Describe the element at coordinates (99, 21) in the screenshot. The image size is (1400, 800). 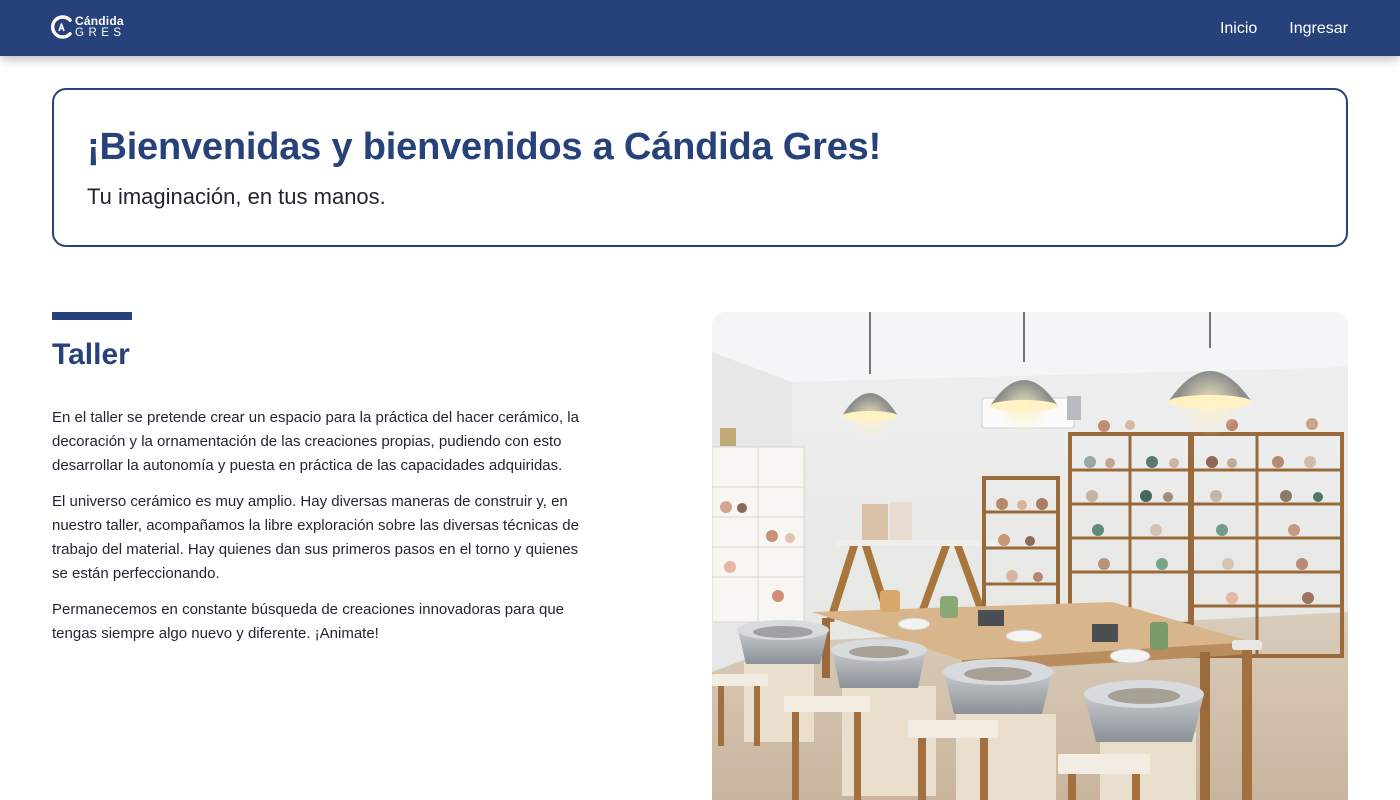
I see `logo-name: Cándida` at that location.